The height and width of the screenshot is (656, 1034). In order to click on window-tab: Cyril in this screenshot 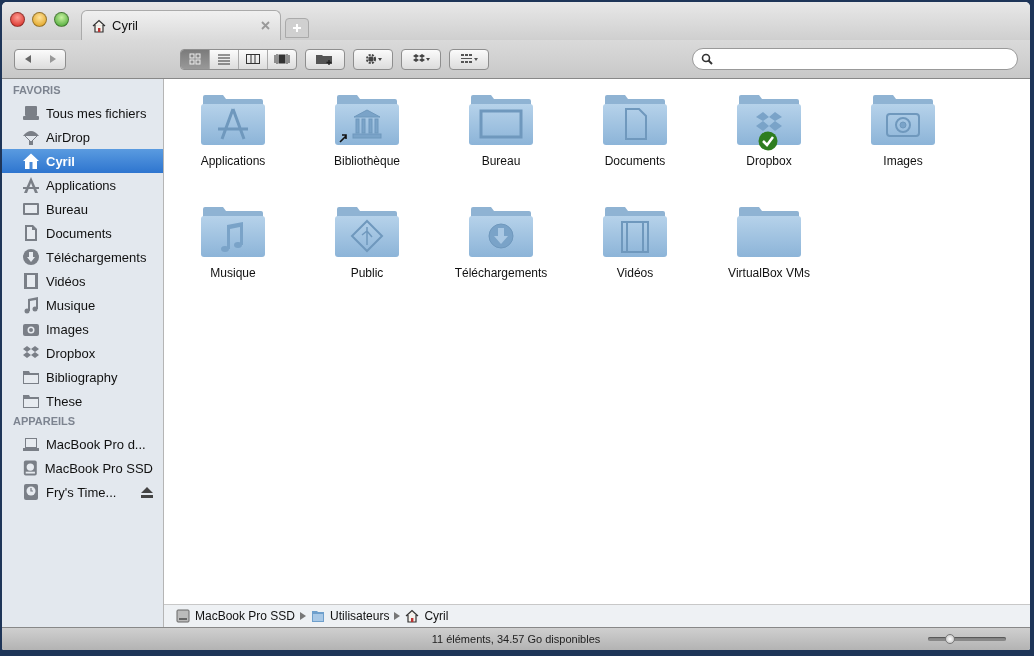, I will do `click(181, 25)`.